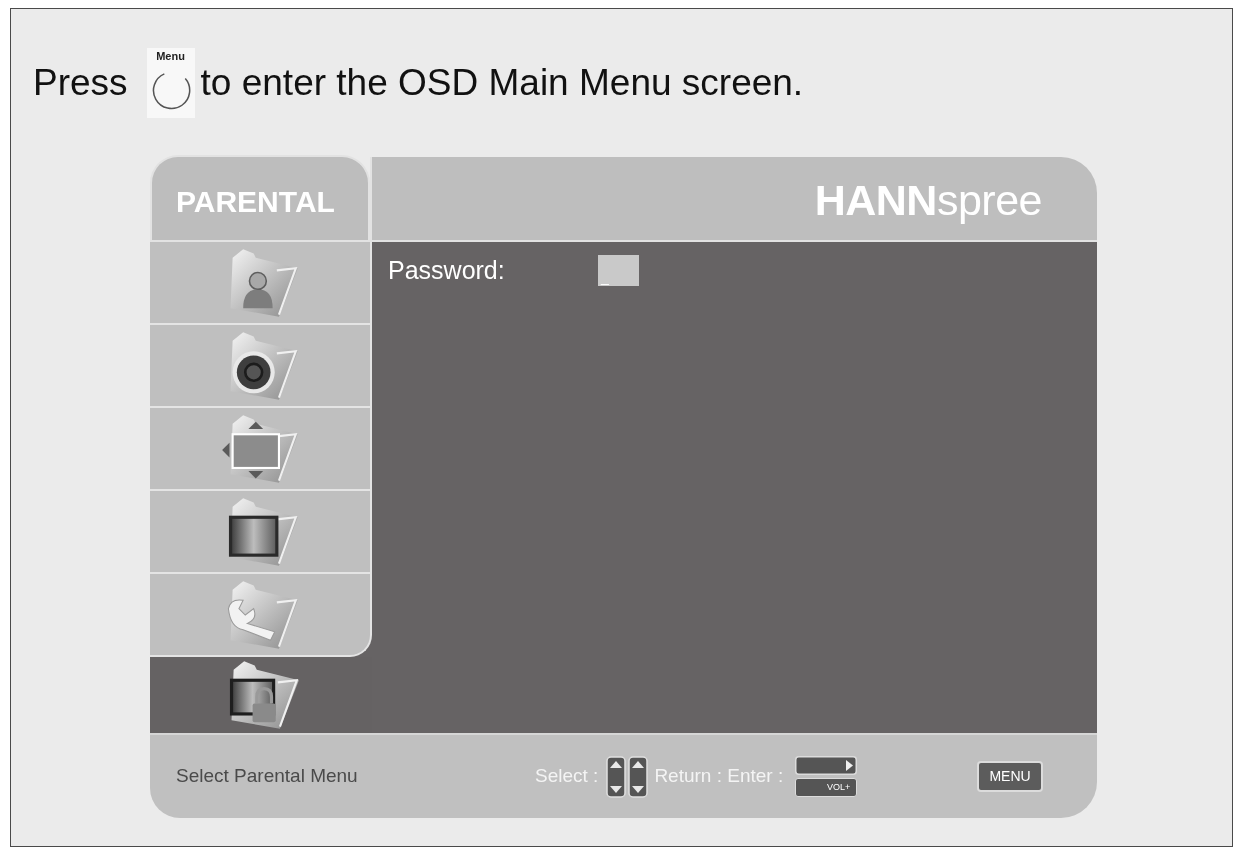 This screenshot has width=1242, height=856. Describe the element at coordinates (928, 201) in the screenshot. I see `brand-logo: HANNspree` at that location.